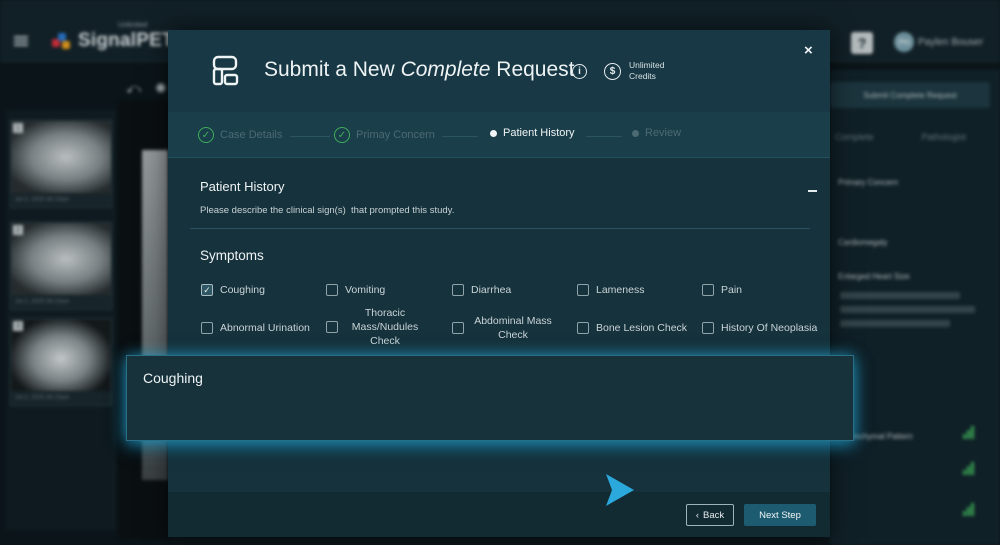 The image size is (1000, 545). Describe the element at coordinates (18, 128) in the screenshot. I see `thumbnail-number: 1` at that location.